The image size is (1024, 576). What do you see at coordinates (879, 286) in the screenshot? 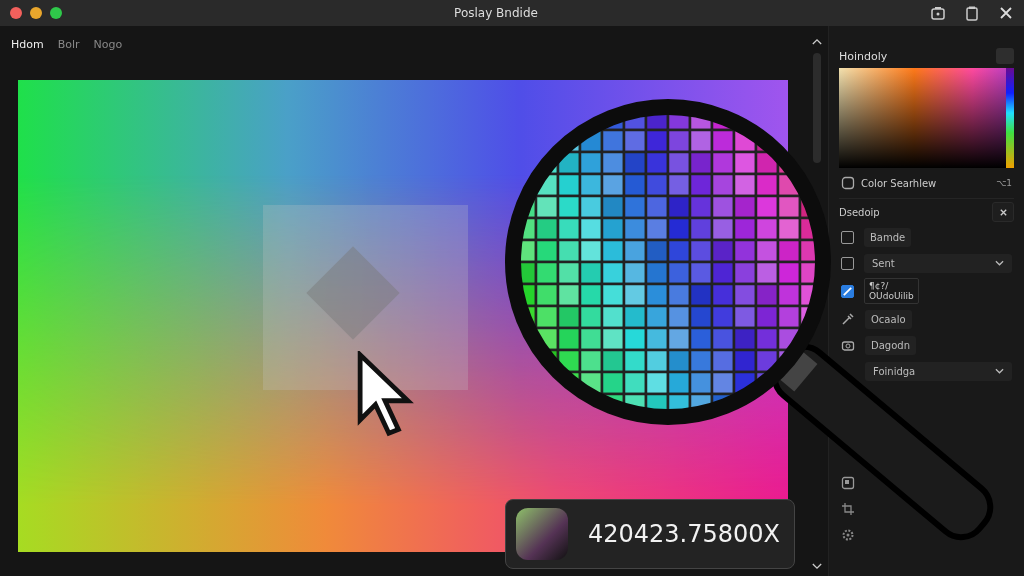
I see `option-label: ¶¢?/` at bounding box center [879, 286].